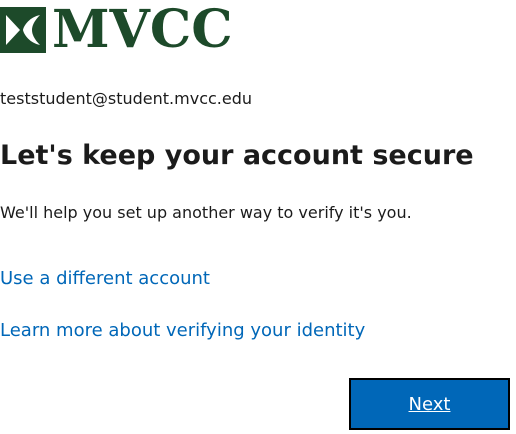 The width and height of the screenshot is (516, 434). I want to click on account-email: teststudent@student.mvcc.edu, so click(126, 98).